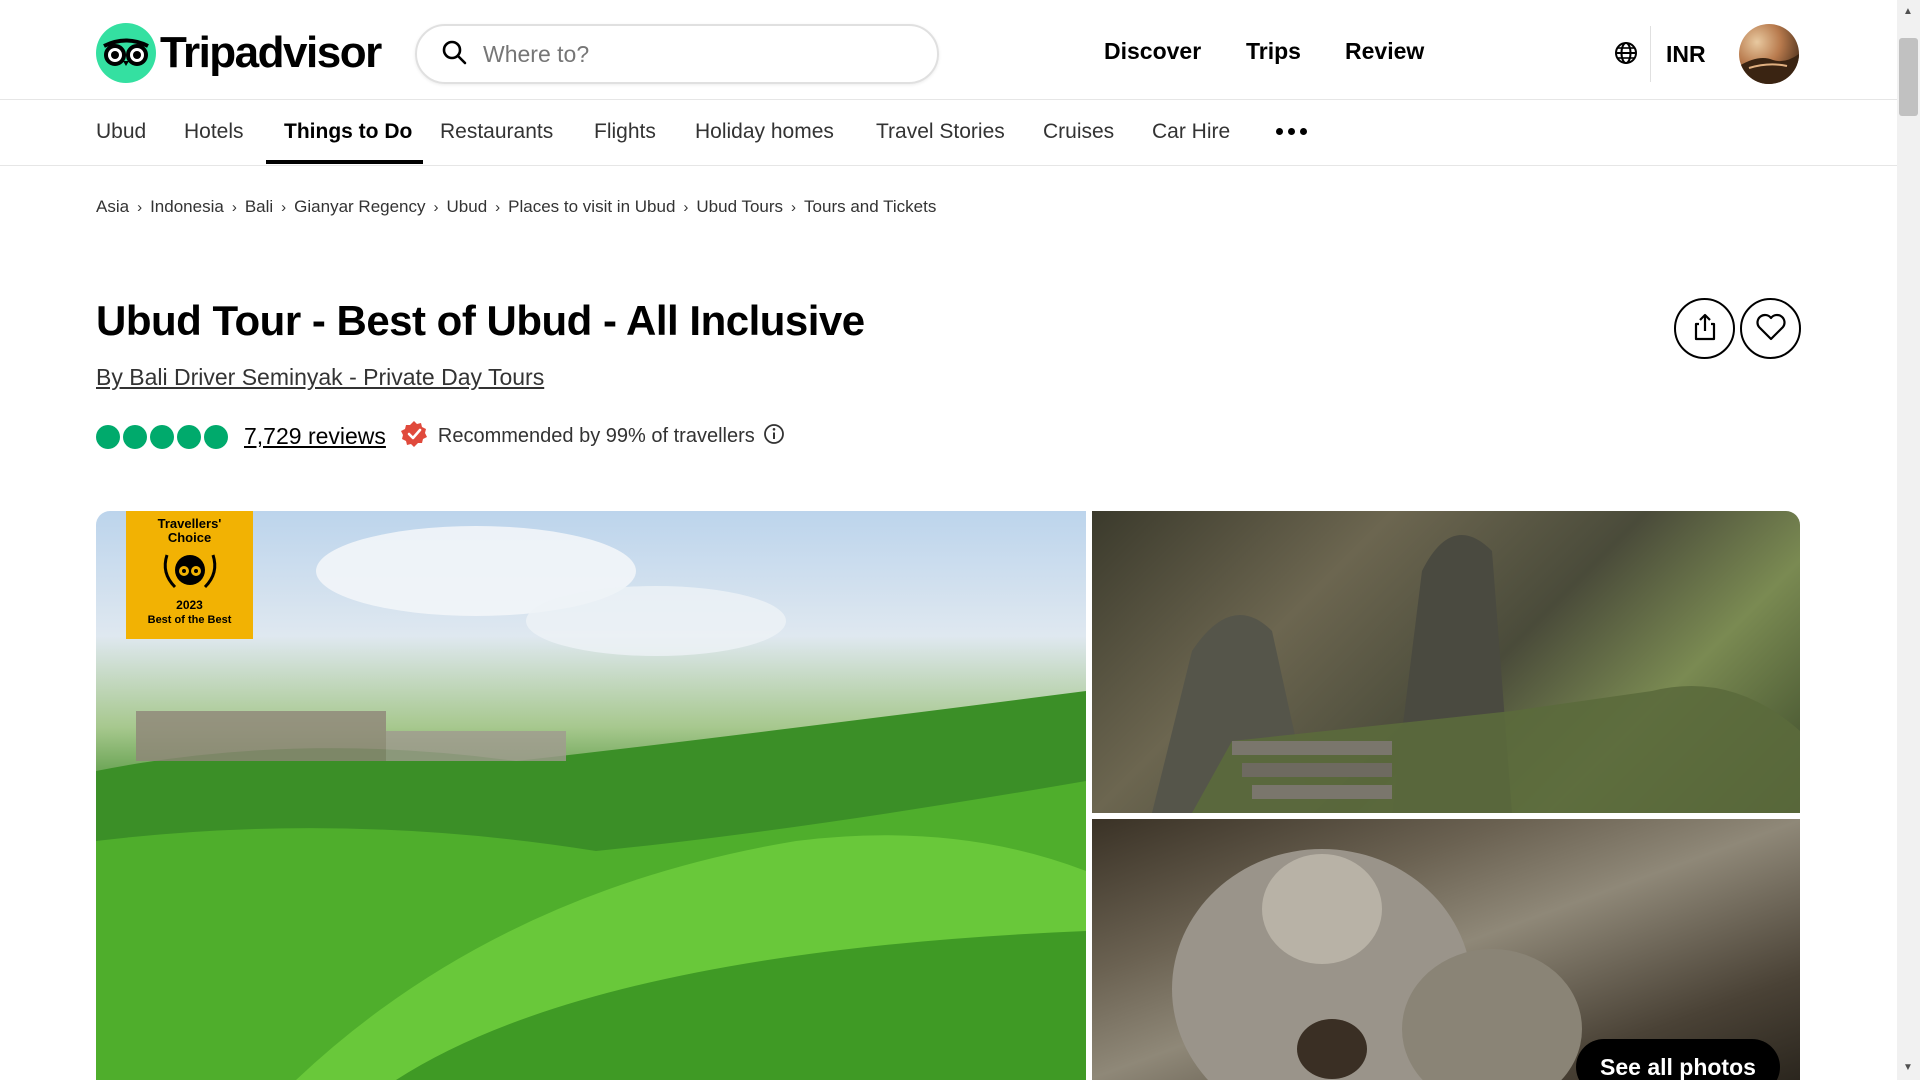  What do you see at coordinates (1908, 1067) in the screenshot?
I see `scroll-down-arrow-icon: ▼` at bounding box center [1908, 1067].